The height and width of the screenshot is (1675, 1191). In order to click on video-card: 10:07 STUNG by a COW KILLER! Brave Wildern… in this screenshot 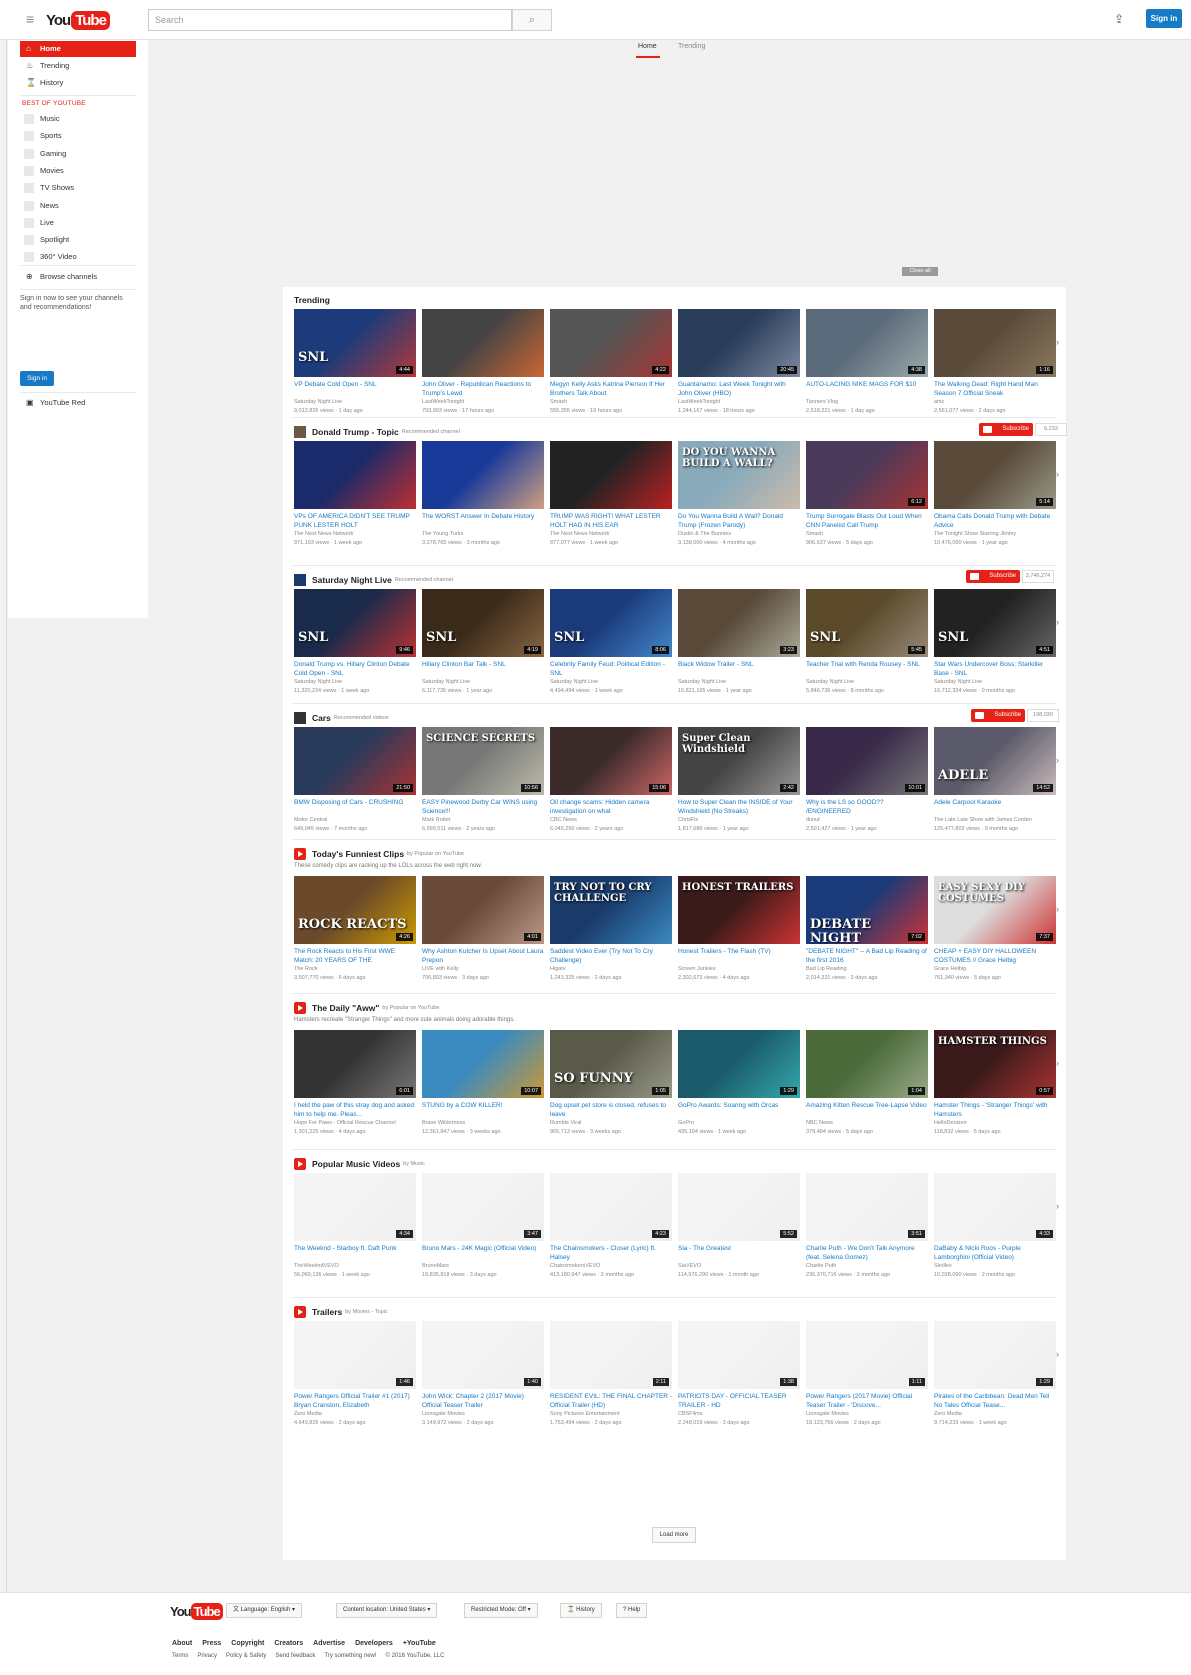, I will do `click(483, 1086)`.